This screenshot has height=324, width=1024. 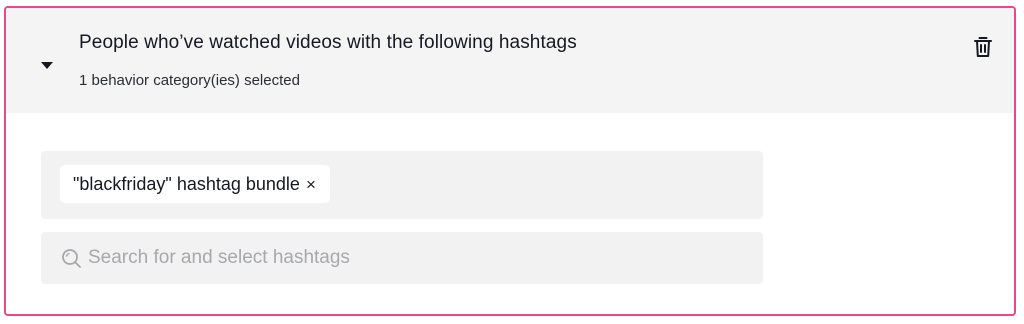 I want to click on collapse-toggle, so click(x=47, y=65).